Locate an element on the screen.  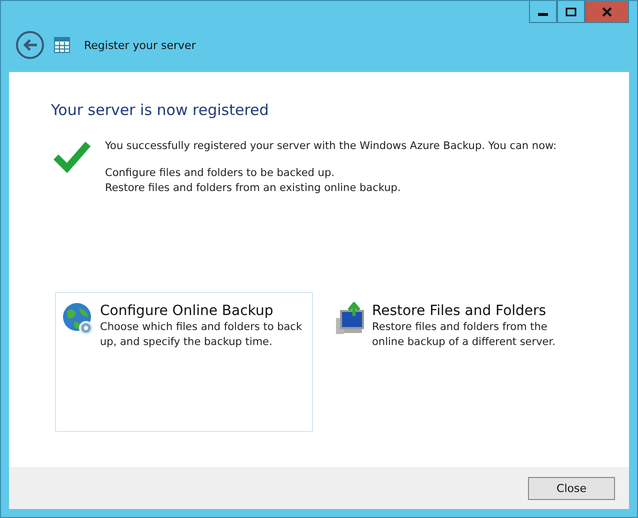
maximize-icon is located at coordinates (571, 11).